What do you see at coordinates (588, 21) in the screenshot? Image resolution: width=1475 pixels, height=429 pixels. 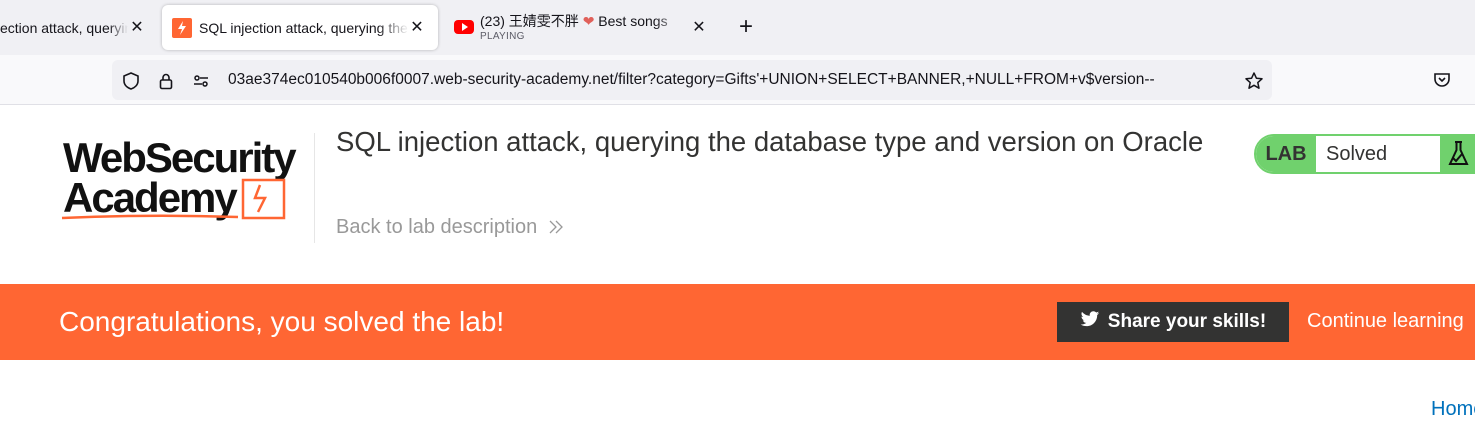 I see `heart-icon: ❤` at bounding box center [588, 21].